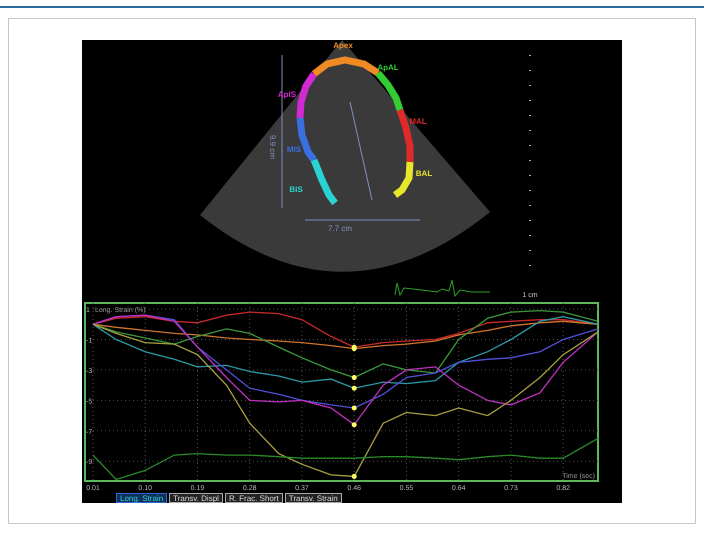 The width and height of the screenshot is (704, 537). I want to click on segment-label: BAL, so click(424, 173).